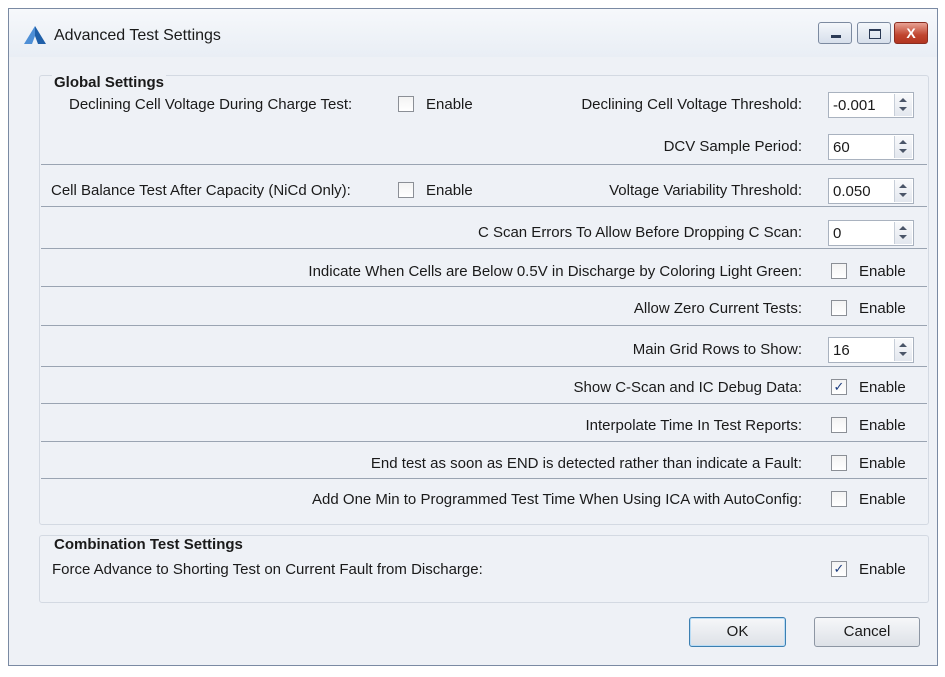  I want to click on debug-data-enable-label: Enable, so click(882, 387).